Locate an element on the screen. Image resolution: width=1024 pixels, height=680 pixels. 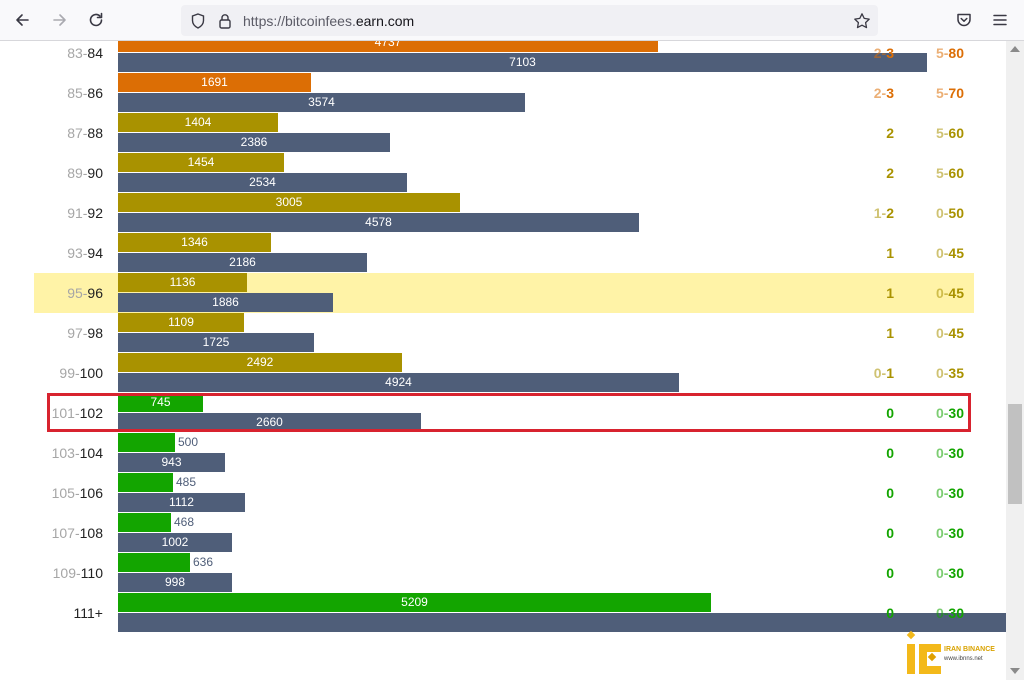
bookmark-star-icon is located at coordinates (862, 21).